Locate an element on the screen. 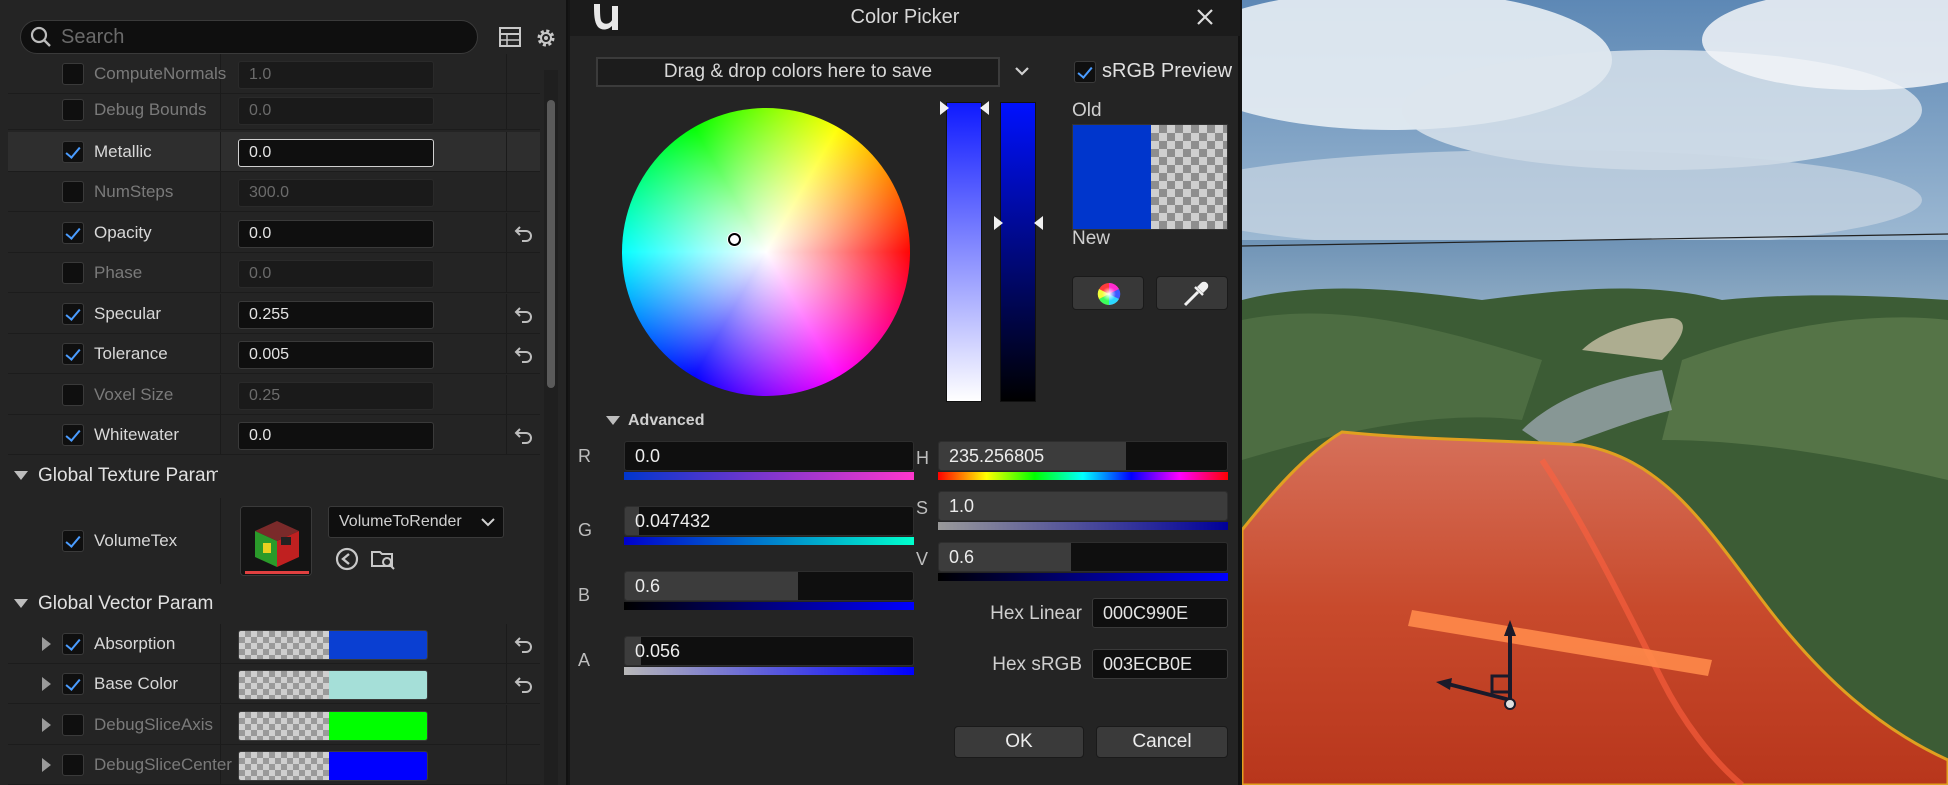 Image resolution: width=1948 pixels, height=785 pixels. texture-asset-dropdown: VolumeToRender is located at coordinates (416, 522).